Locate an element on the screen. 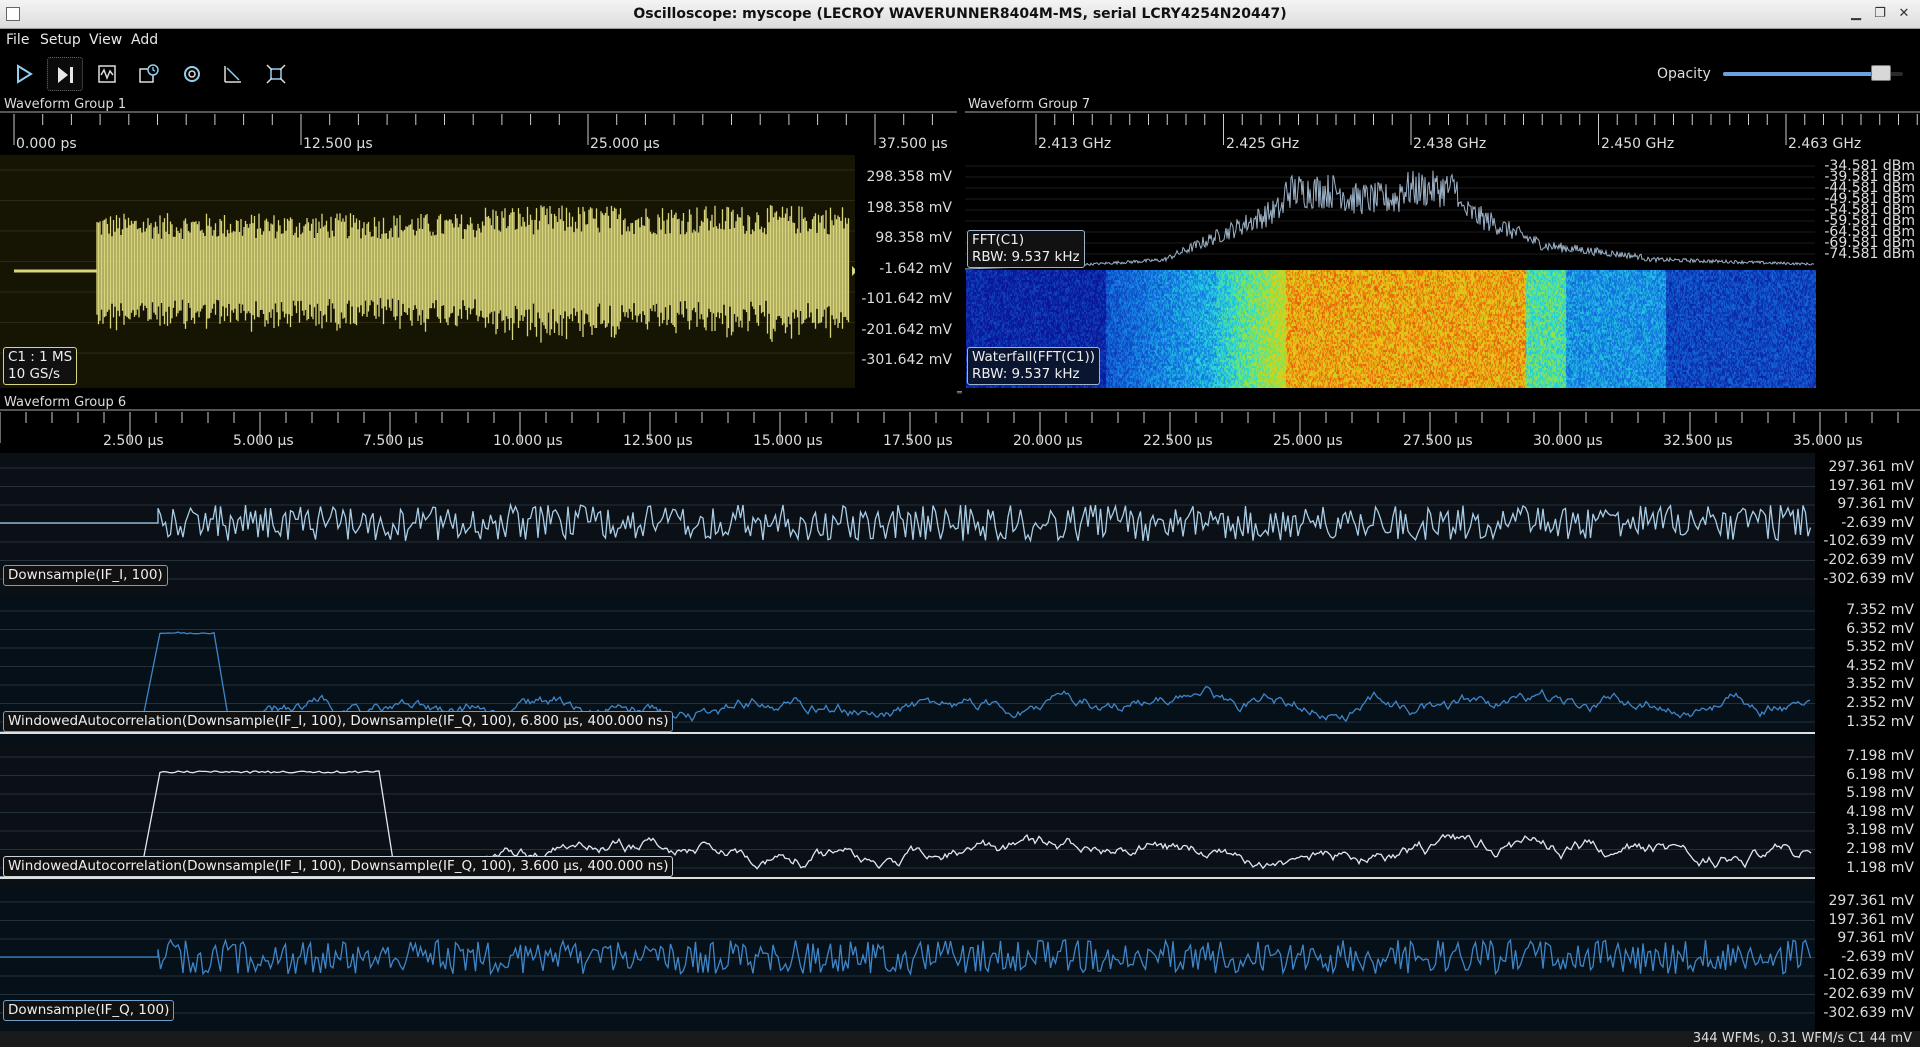  fft-rbw: RBW: 9.537 kHz is located at coordinates (1026, 257).